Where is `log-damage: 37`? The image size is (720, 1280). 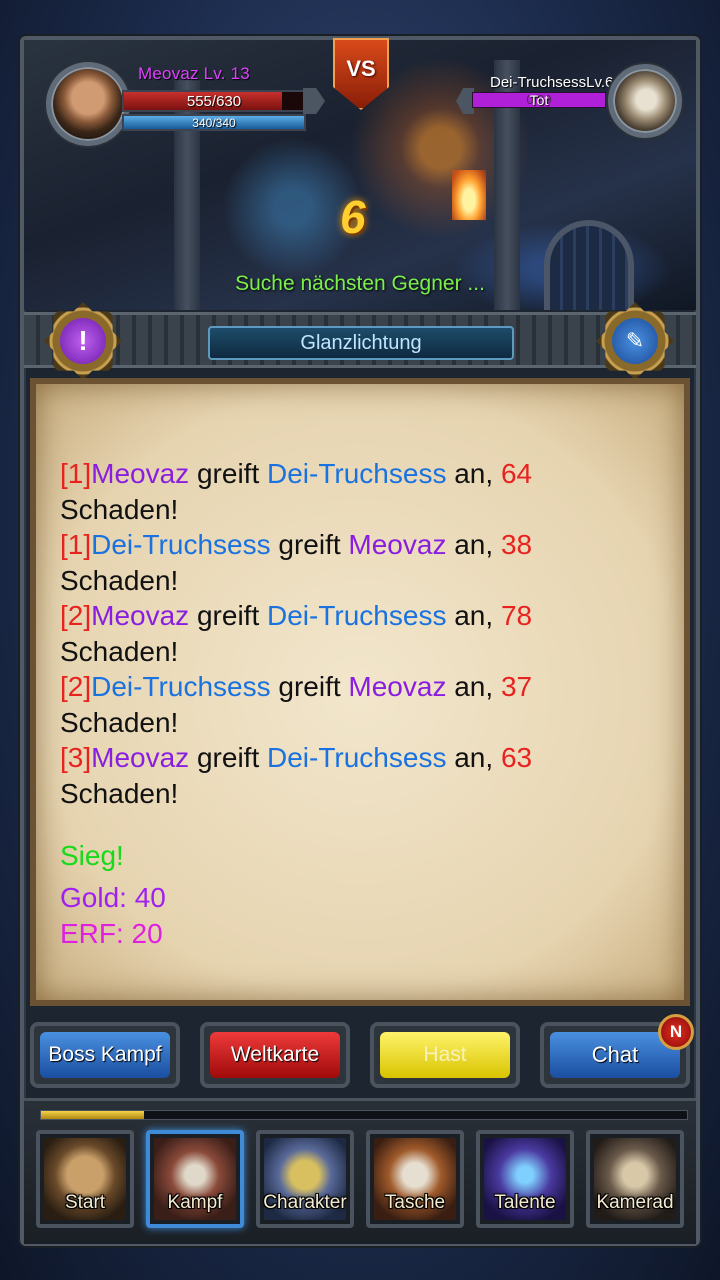 log-damage: 37 is located at coordinates (516, 686).